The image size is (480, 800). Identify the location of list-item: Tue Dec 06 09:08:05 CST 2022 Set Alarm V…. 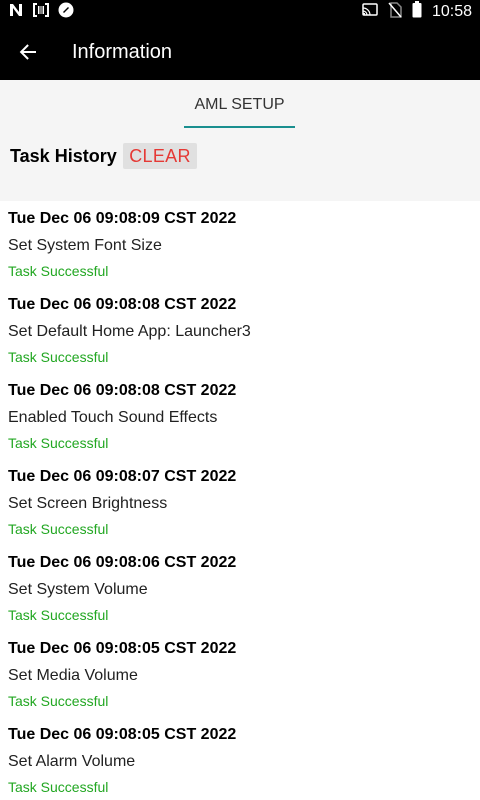
(240, 758).